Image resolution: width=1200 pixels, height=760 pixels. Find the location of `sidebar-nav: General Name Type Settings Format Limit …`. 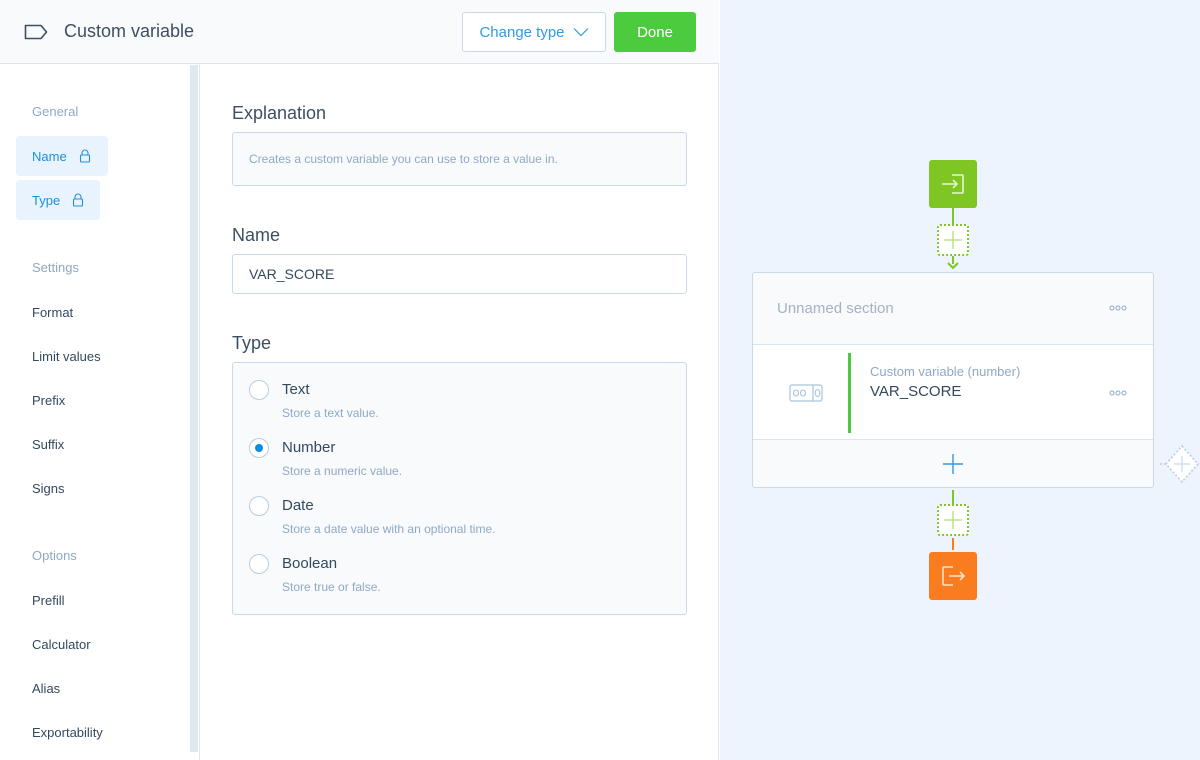

sidebar-nav: General Name Type Settings Format Limit … is located at coordinates (95, 412).